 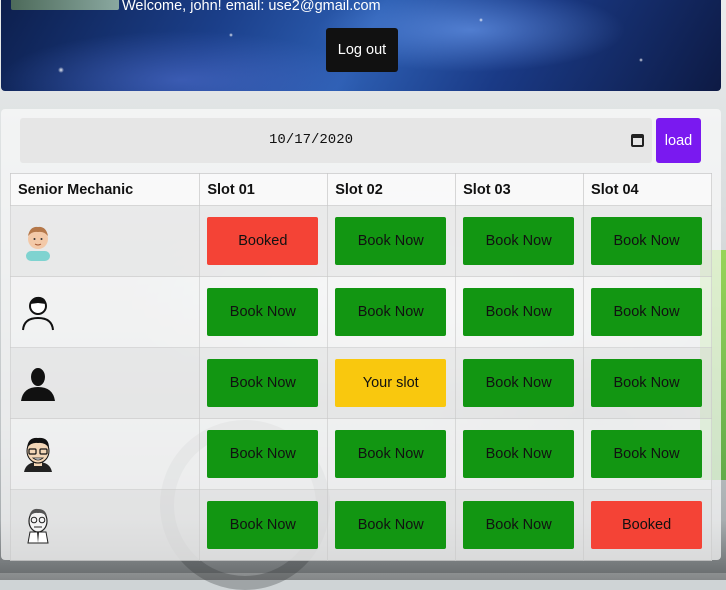 What do you see at coordinates (637, 140) in the screenshot?
I see `calendar-icon` at bounding box center [637, 140].